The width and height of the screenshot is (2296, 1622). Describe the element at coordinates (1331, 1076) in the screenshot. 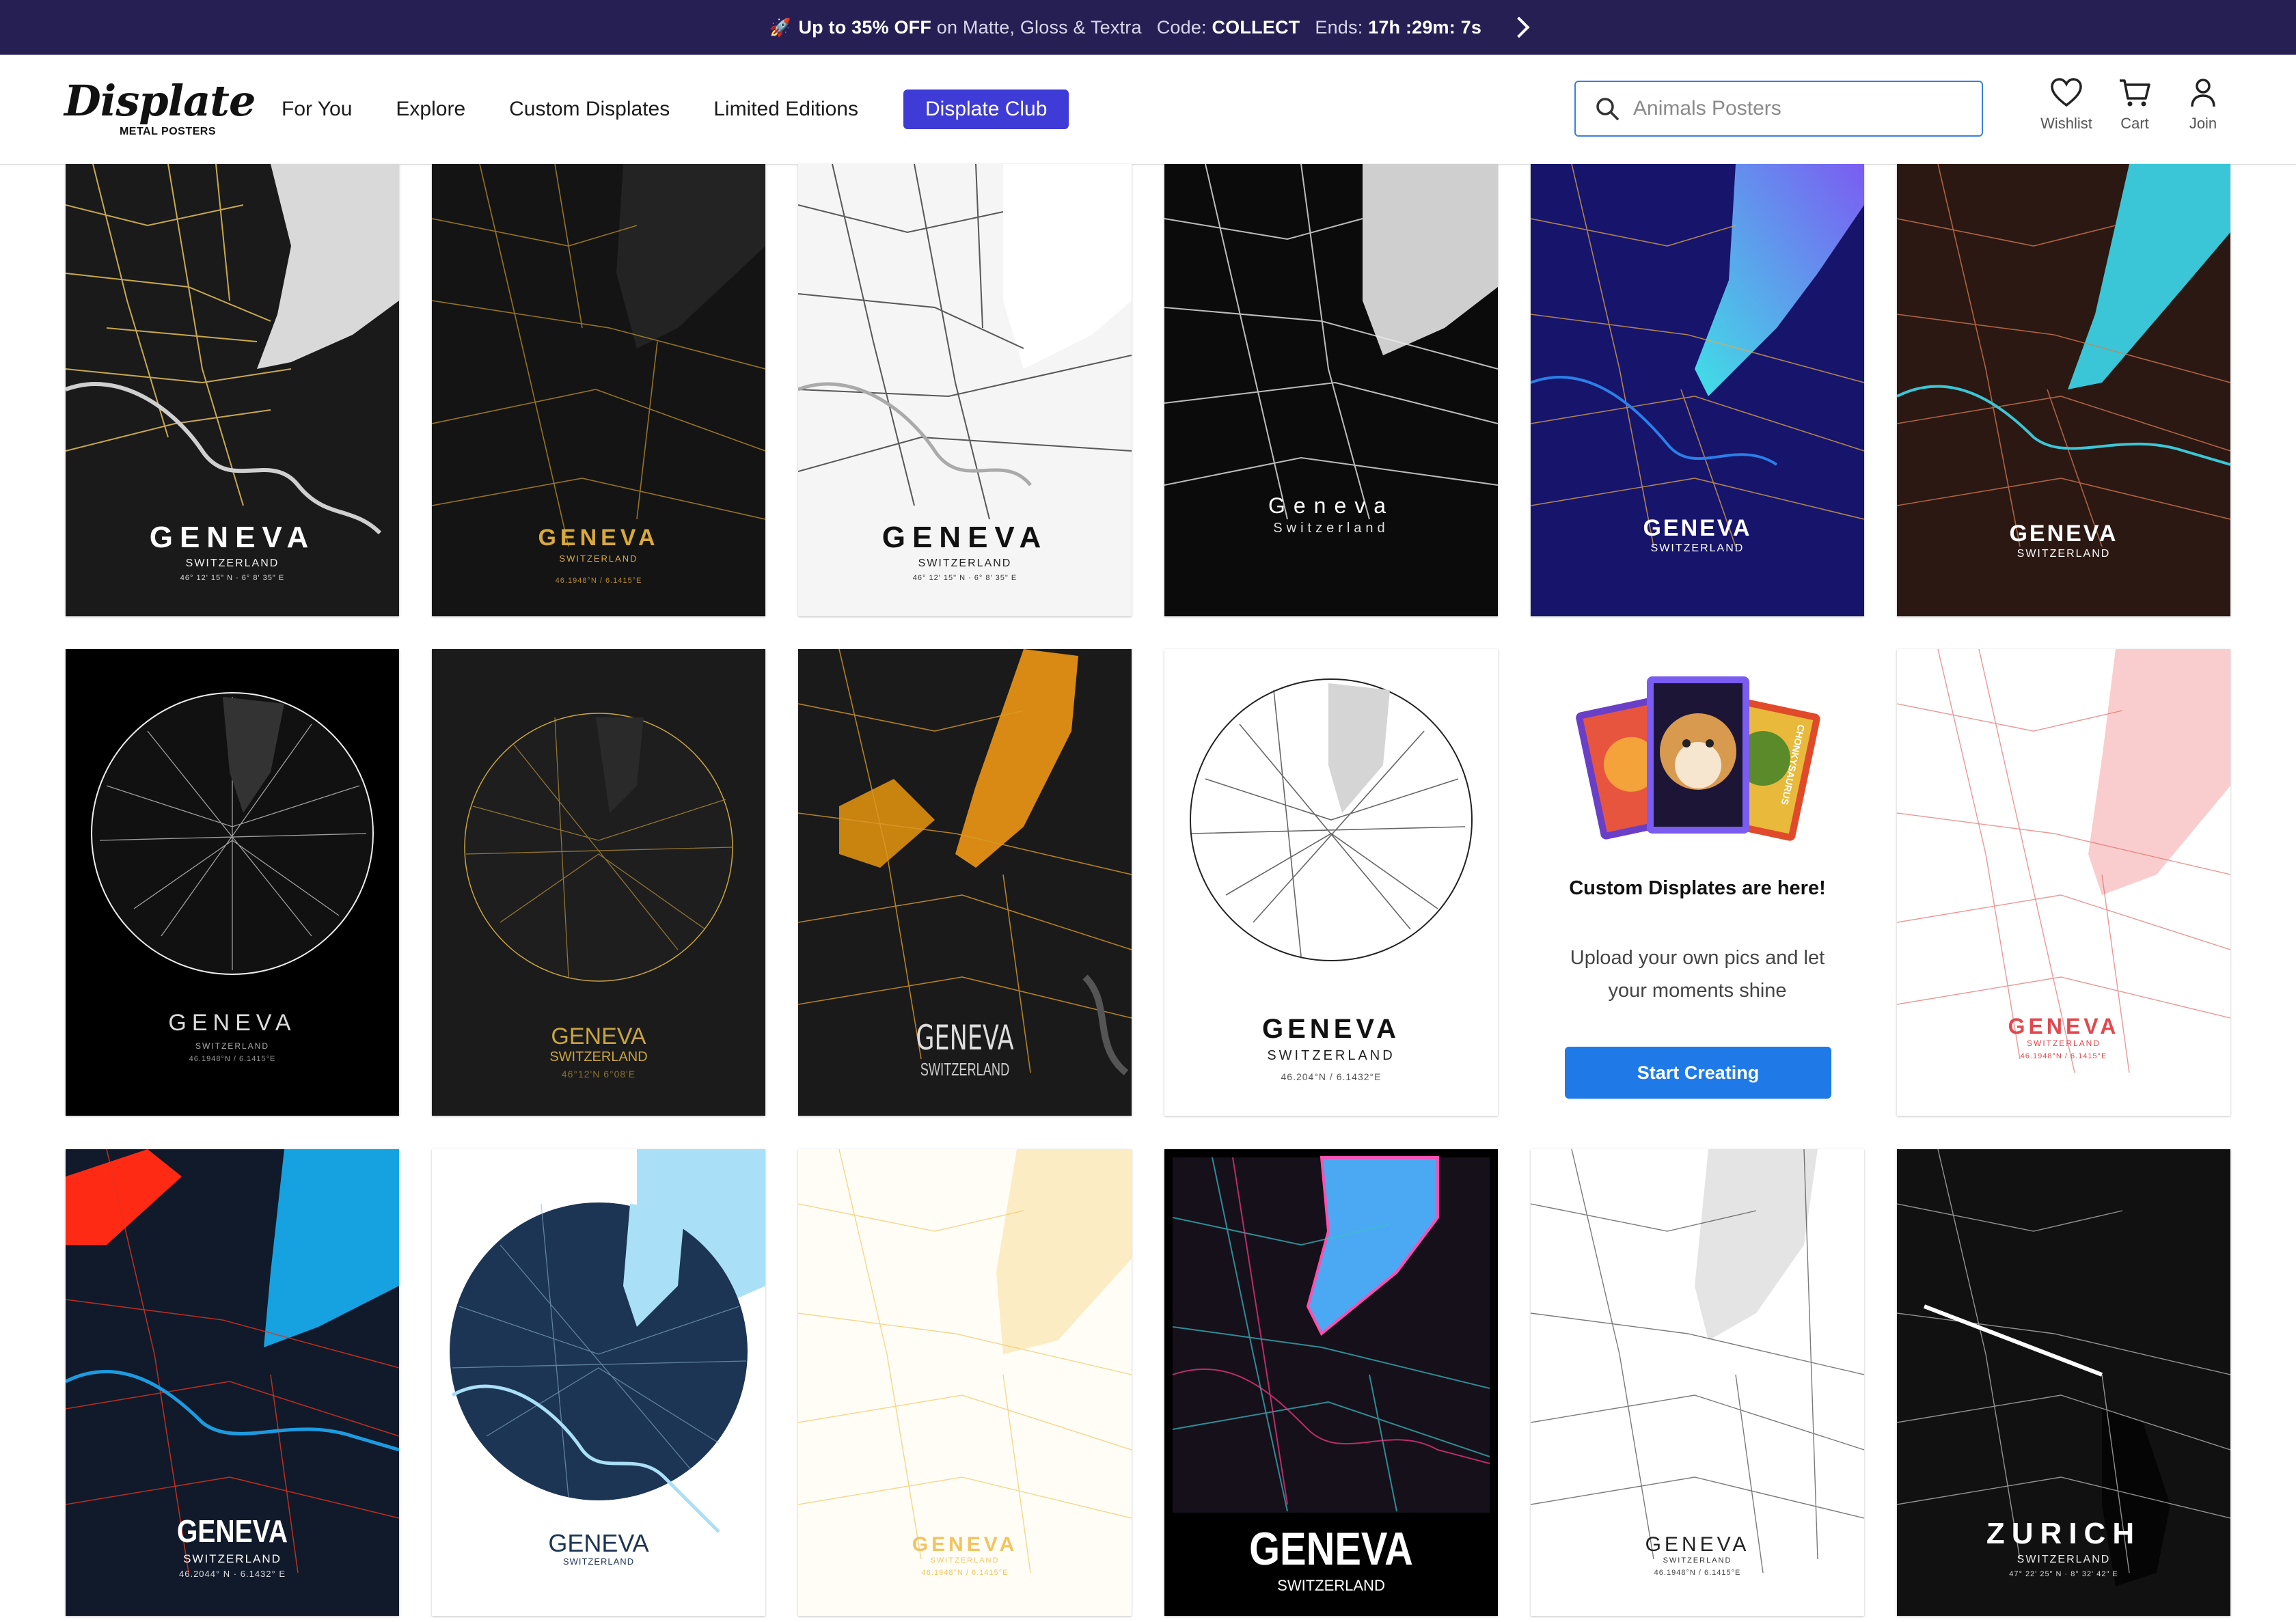

I see `poster-coords: 46.204°N / 6.1432°E` at that location.